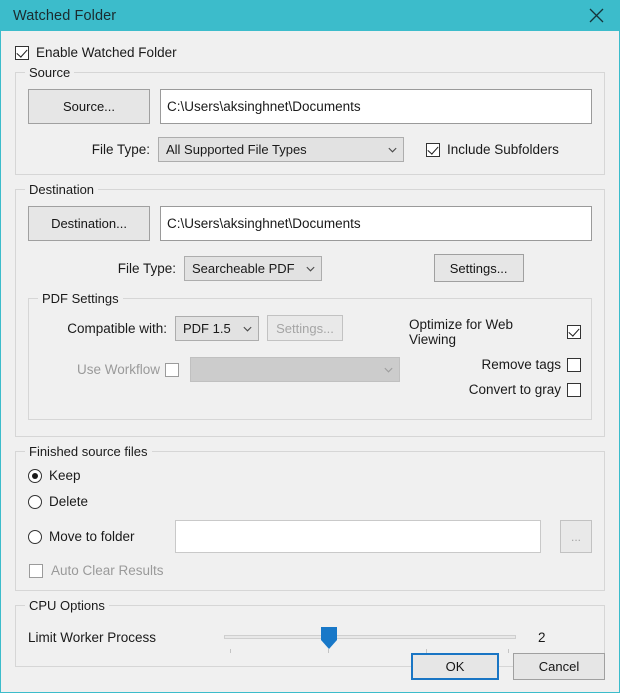 This screenshot has width=620, height=693. I want to click on dialog-footer: OK Cancel, so click(508, 666).